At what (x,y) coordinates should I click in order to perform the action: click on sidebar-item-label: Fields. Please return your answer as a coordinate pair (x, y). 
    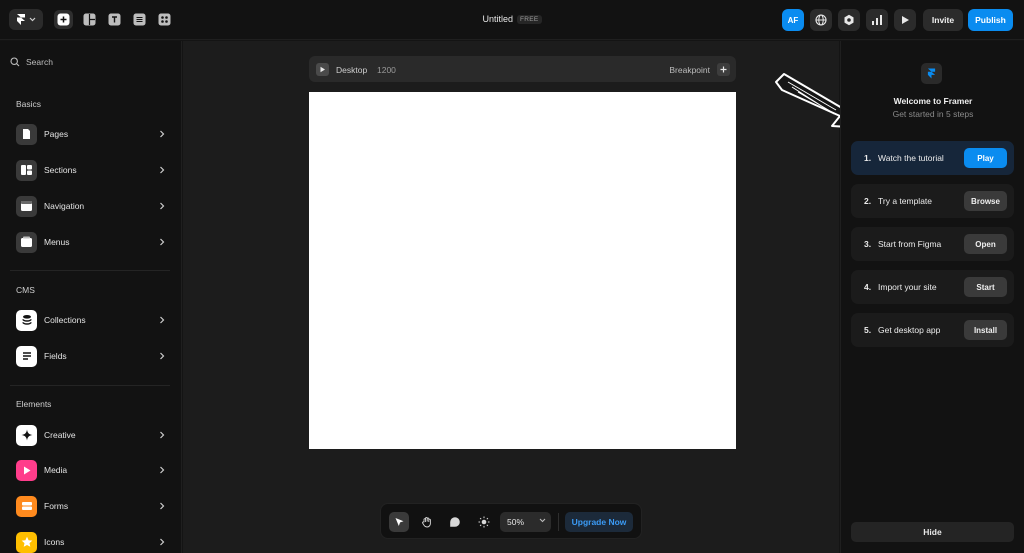
    Looking at the image, I should click on (55, 356).